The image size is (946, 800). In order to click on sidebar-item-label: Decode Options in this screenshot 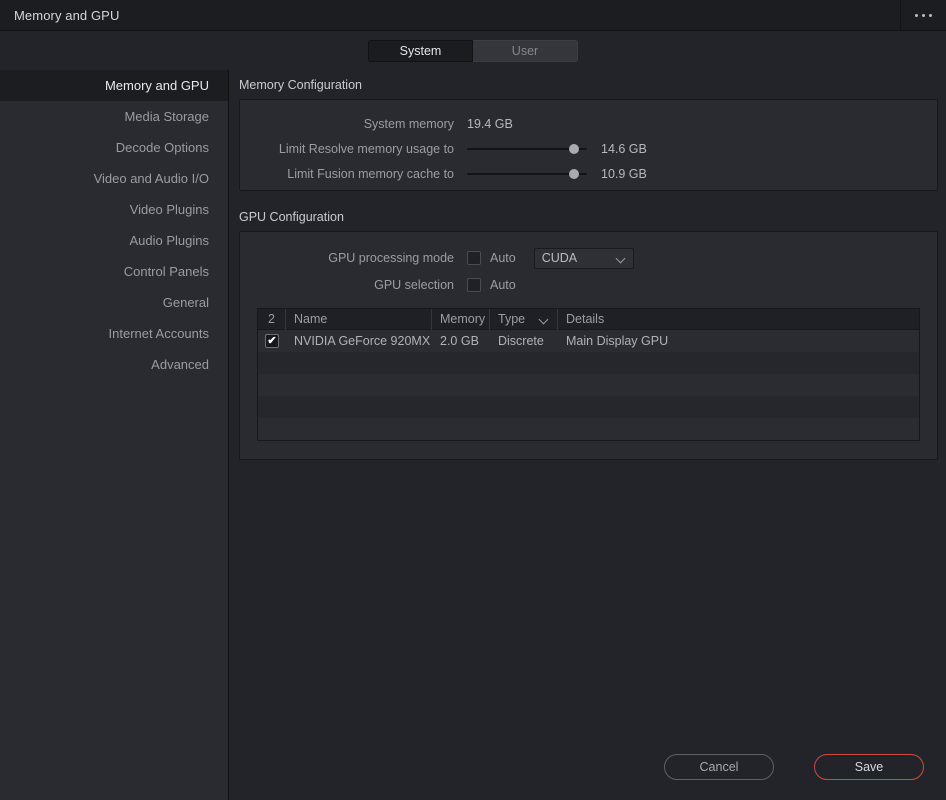, I will do `click(162, 147)`.